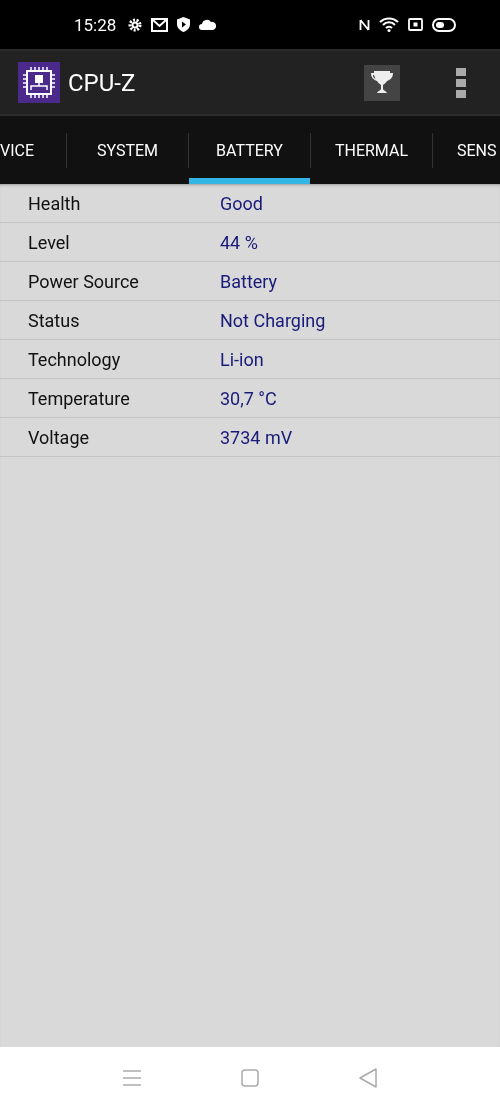  Describe the element at coordinates (239, 242) in the screenshot. I see `field-value: 44 %` at that location.